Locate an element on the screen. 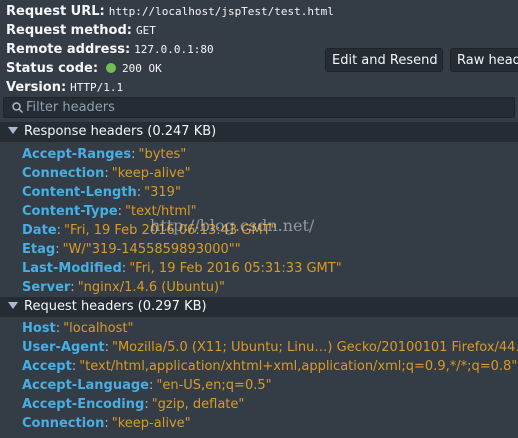 The width and height of the screenshot is (518, 438). header-value: "bytes" is located at coordinates (162, 154).